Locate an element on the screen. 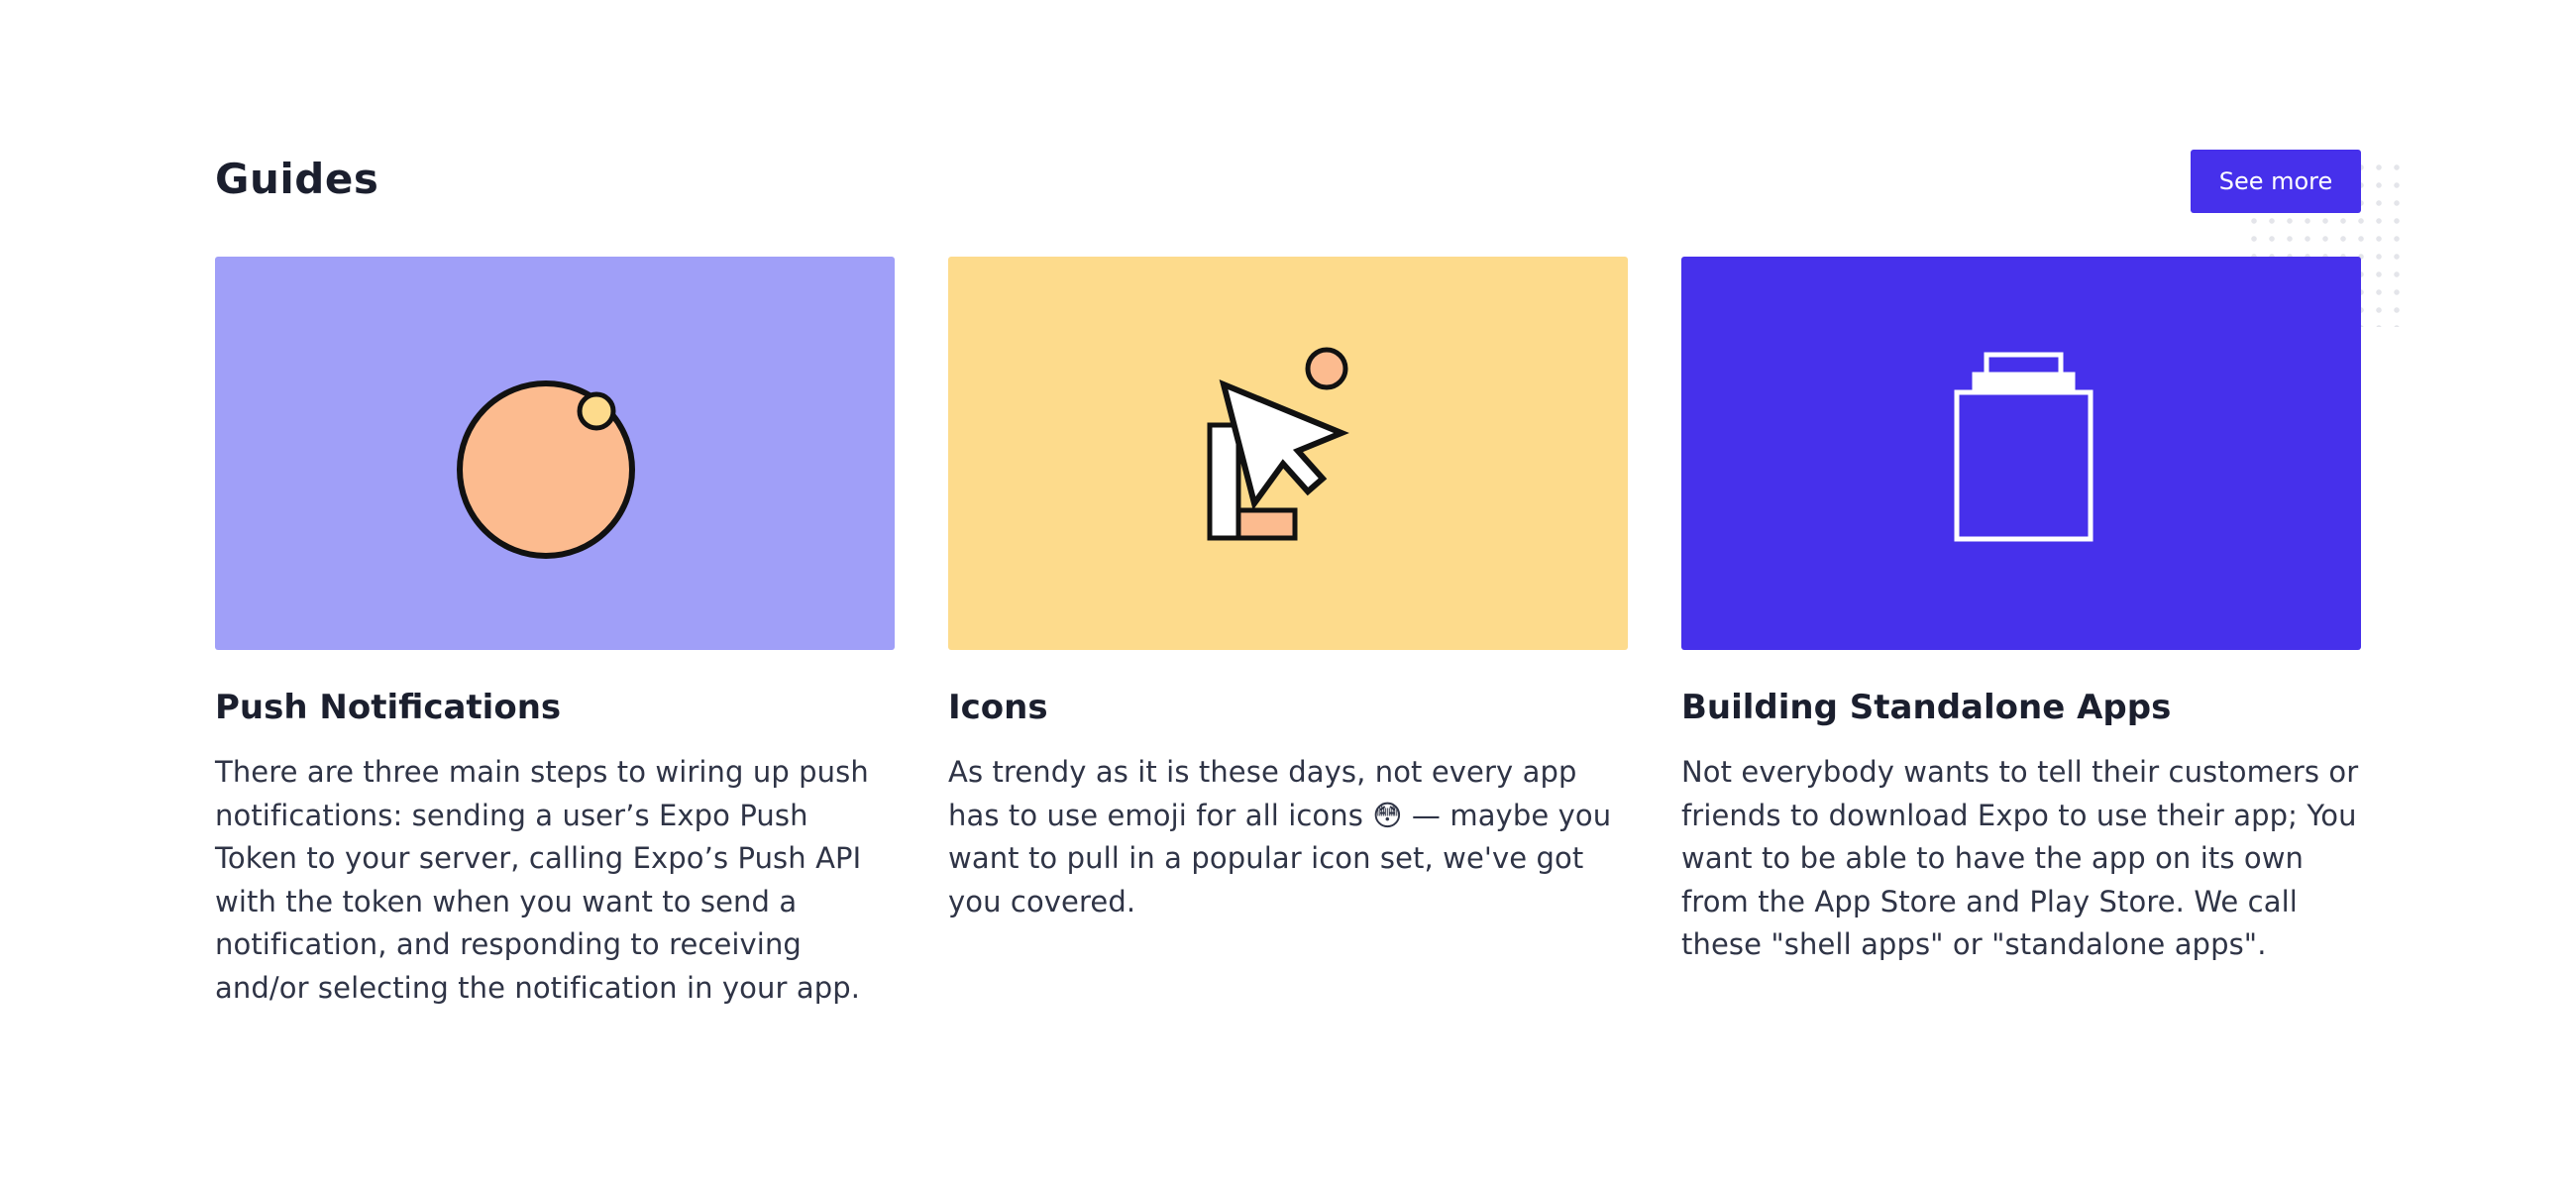 The image size is (2576, 1187). guide-card-title: Push Notifications is located at coordinates (388, 707).